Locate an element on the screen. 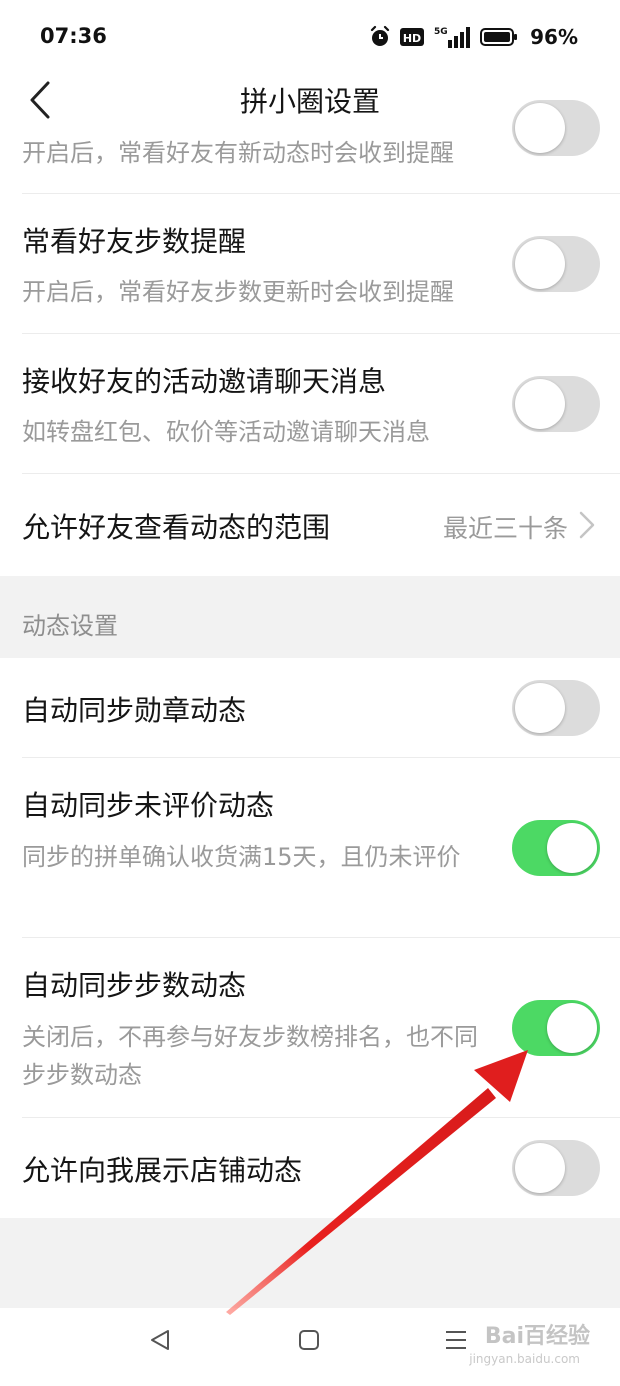 The image size is (620, 1386). section-header-dynamic: 动态设置 is located at coordinates (310, 617).